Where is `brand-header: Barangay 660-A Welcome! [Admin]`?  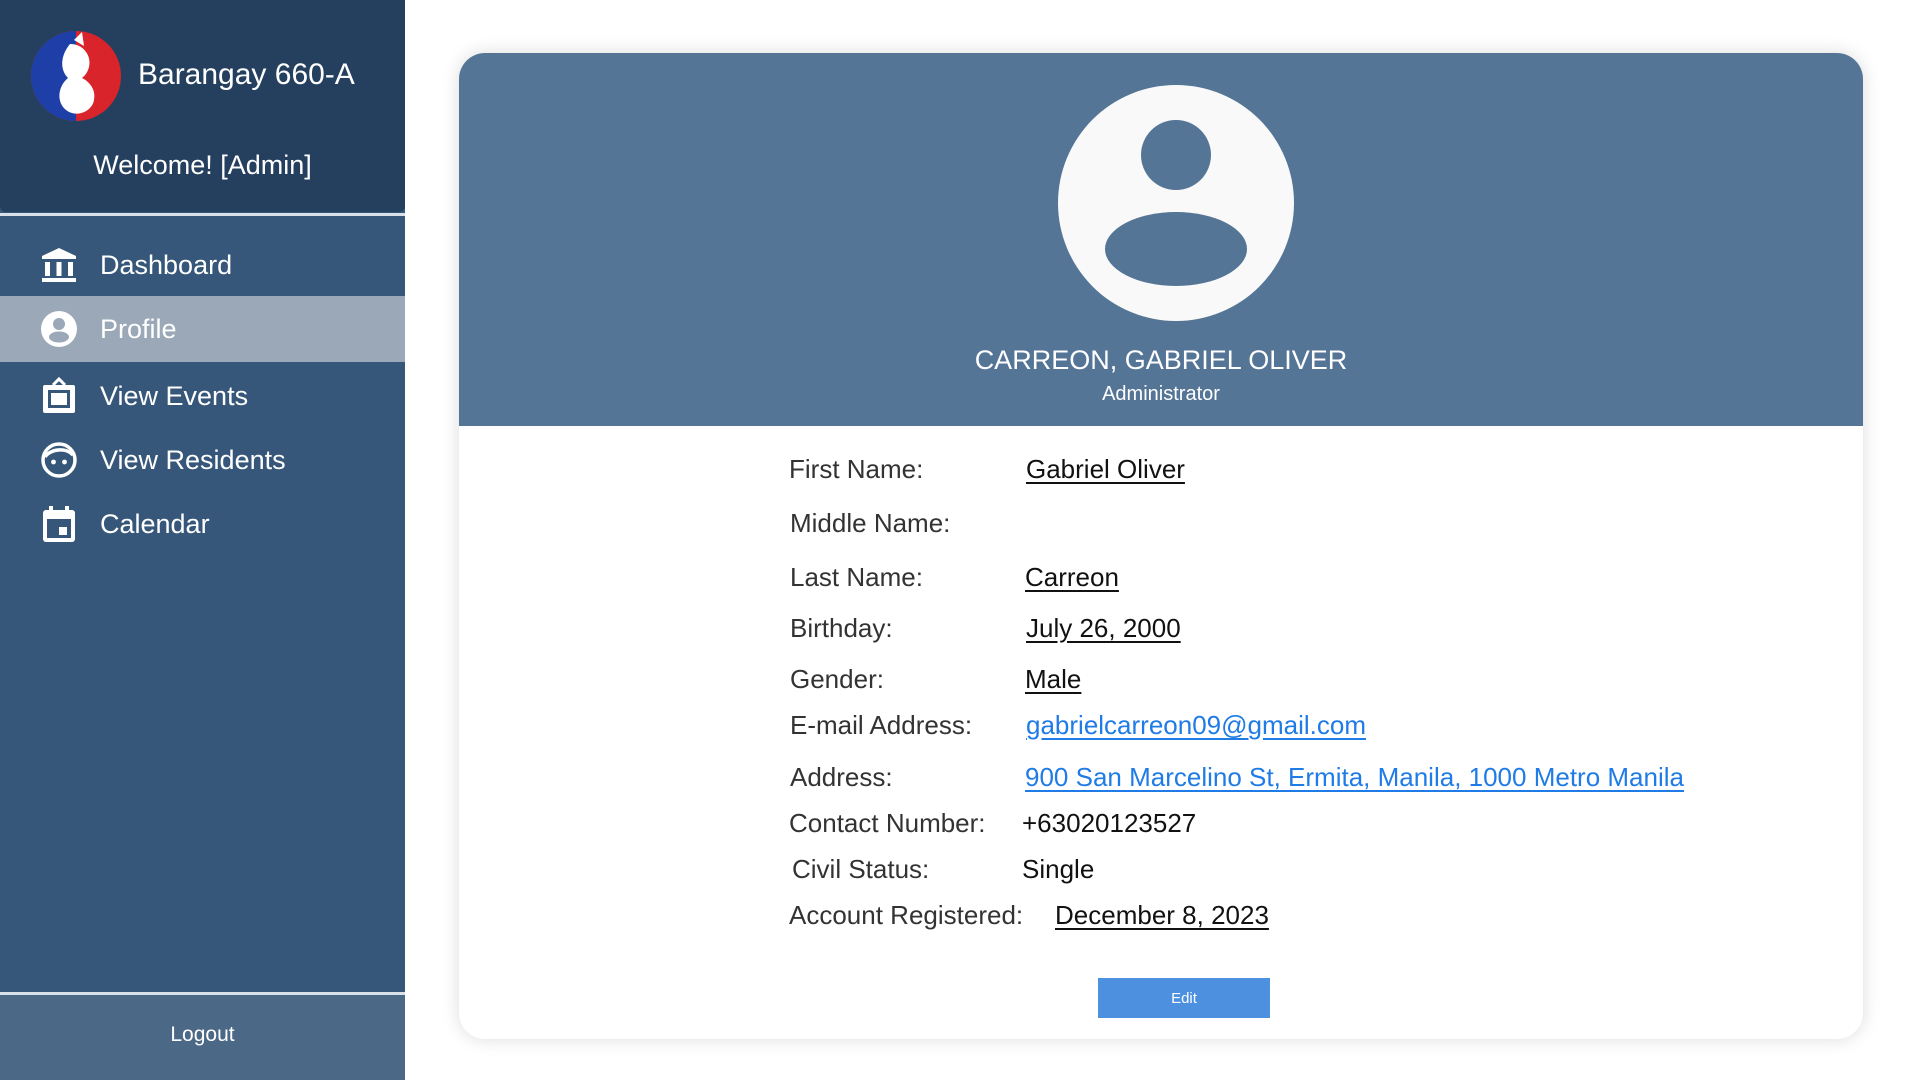 brand-header: Barangay 660-A Welcome! [Admin] is located at coordinates (202, 106).